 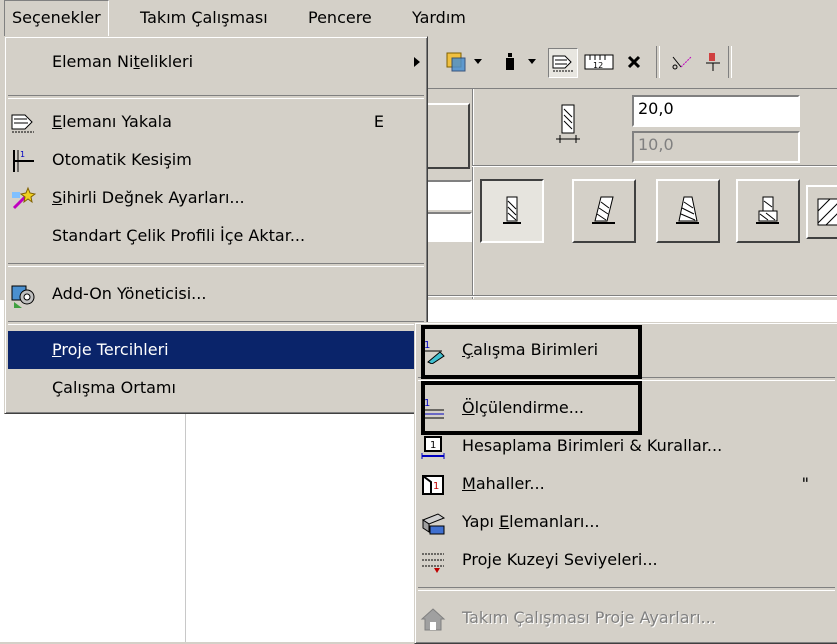 What do you see at coordinates (821, 212) in the screenshot?
I see `fill-pattern-button` at bounding box center [821, 212].